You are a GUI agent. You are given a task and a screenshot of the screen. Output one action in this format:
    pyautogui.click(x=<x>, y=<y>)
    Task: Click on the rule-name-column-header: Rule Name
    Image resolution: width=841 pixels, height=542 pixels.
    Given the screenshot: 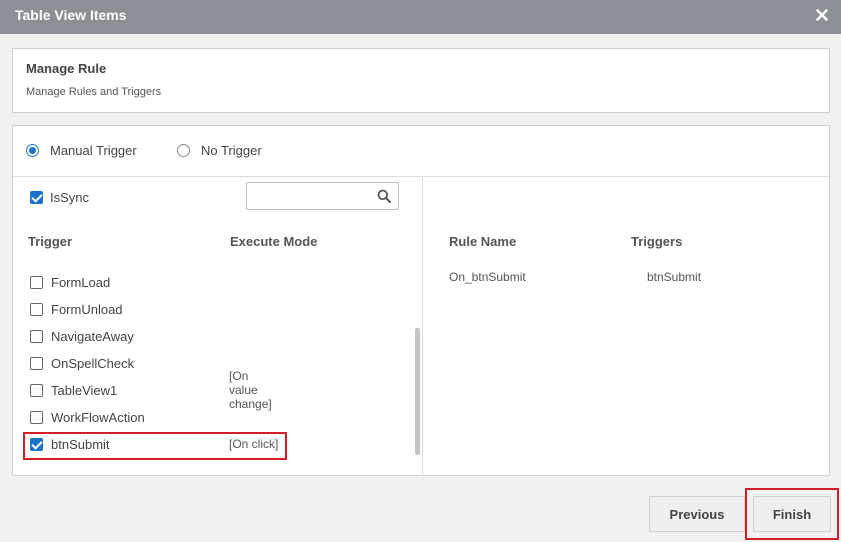 What is the action you would take?
    pyautogui.click(x=483, y=241)
    